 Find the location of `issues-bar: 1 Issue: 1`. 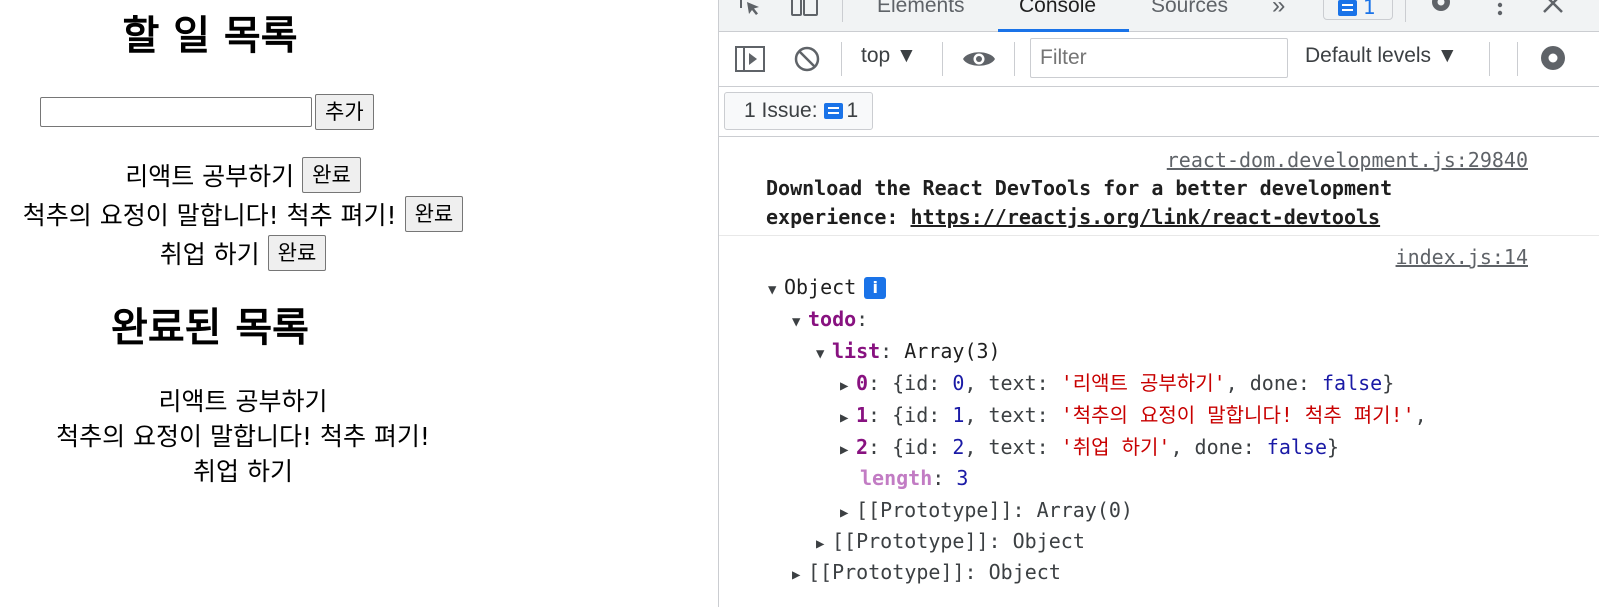

issues-bar: 1 Issue: 1 is located at coordinates (1159, 112).